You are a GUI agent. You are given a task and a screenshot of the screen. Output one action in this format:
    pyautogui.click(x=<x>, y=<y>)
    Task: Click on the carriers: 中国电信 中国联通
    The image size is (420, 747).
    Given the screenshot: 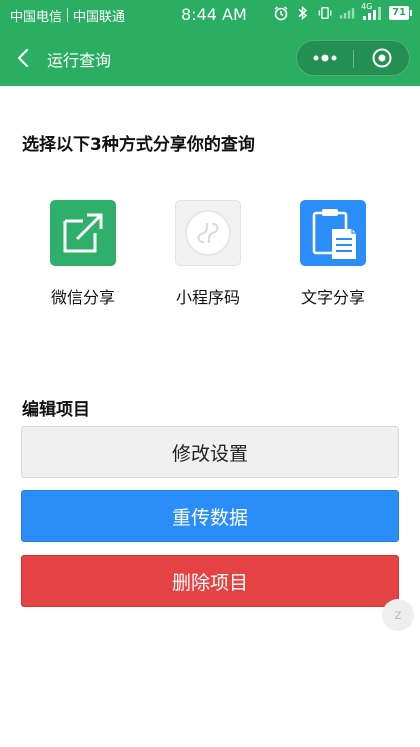 What is the action you would take?
    pyautogui.click(x=67, y=15)
    